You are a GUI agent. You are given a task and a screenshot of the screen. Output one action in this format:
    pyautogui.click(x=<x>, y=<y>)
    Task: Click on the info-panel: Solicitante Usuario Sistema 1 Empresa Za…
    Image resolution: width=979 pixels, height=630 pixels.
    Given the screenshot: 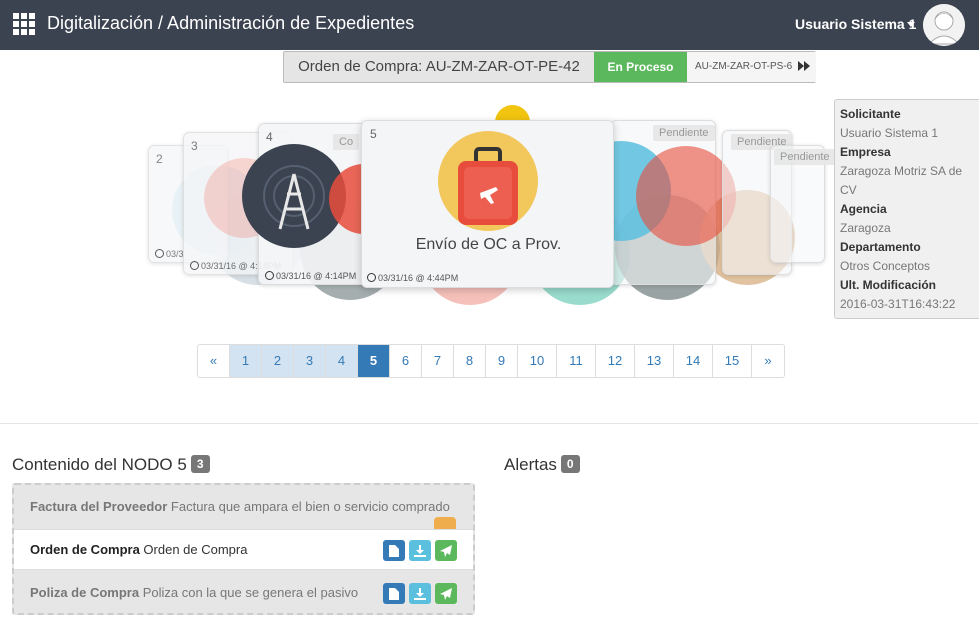 What is the action you would take?
    pyautogui.click(x=906, y=209)
    